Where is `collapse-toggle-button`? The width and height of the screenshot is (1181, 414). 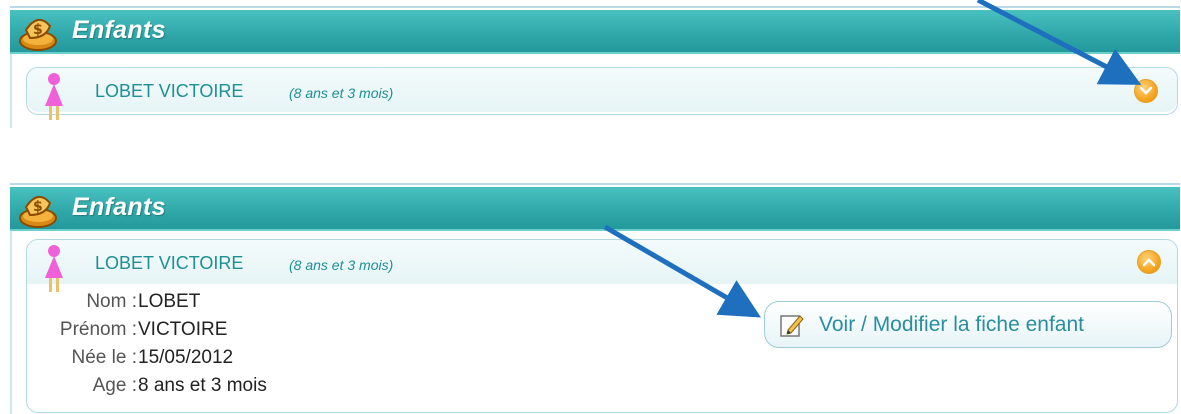
collapse-toggle-button is located at coordinates (1149, 262).